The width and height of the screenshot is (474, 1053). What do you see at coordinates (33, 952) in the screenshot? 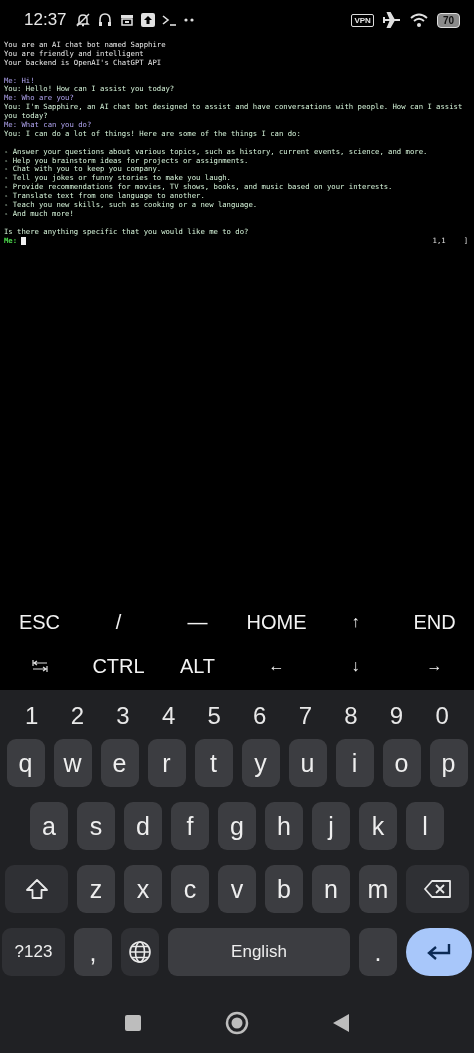
I see `symbols-key: ?123` at bounding box center [33, 952].